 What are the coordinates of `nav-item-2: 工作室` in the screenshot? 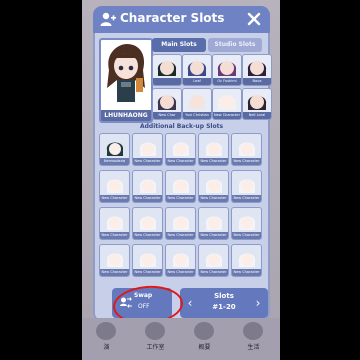 It's located at (155, 339).